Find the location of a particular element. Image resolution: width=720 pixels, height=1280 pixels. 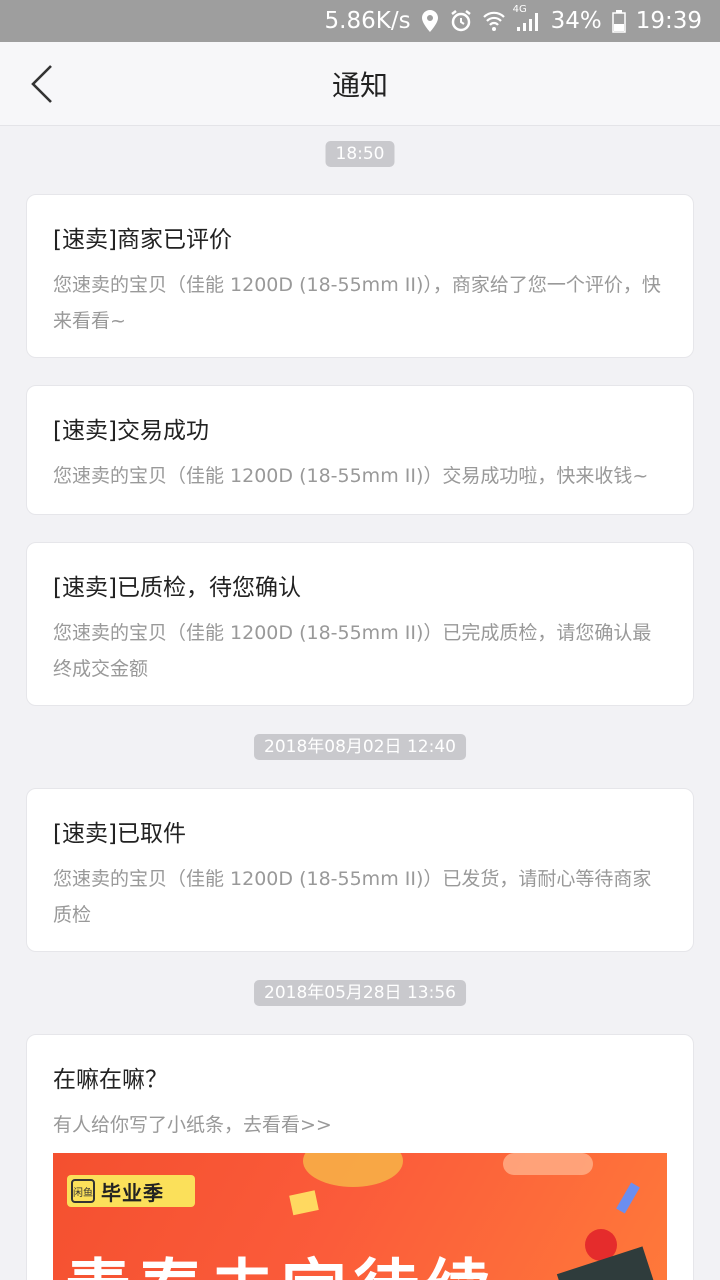

page-title: 通知 is located at coordinates (359, 85).